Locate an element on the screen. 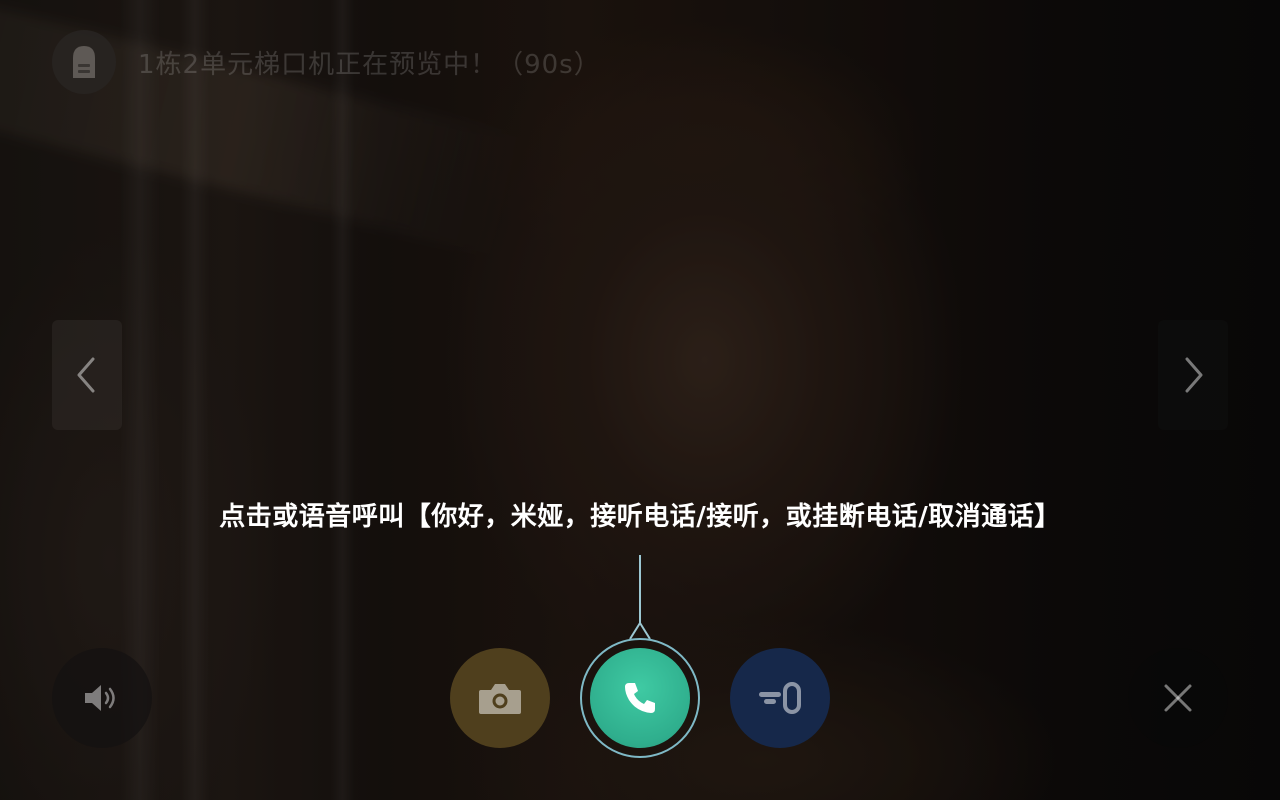 This screenshot has height=800, width=1280. answer-call-button is located at coordinates (640, 698).